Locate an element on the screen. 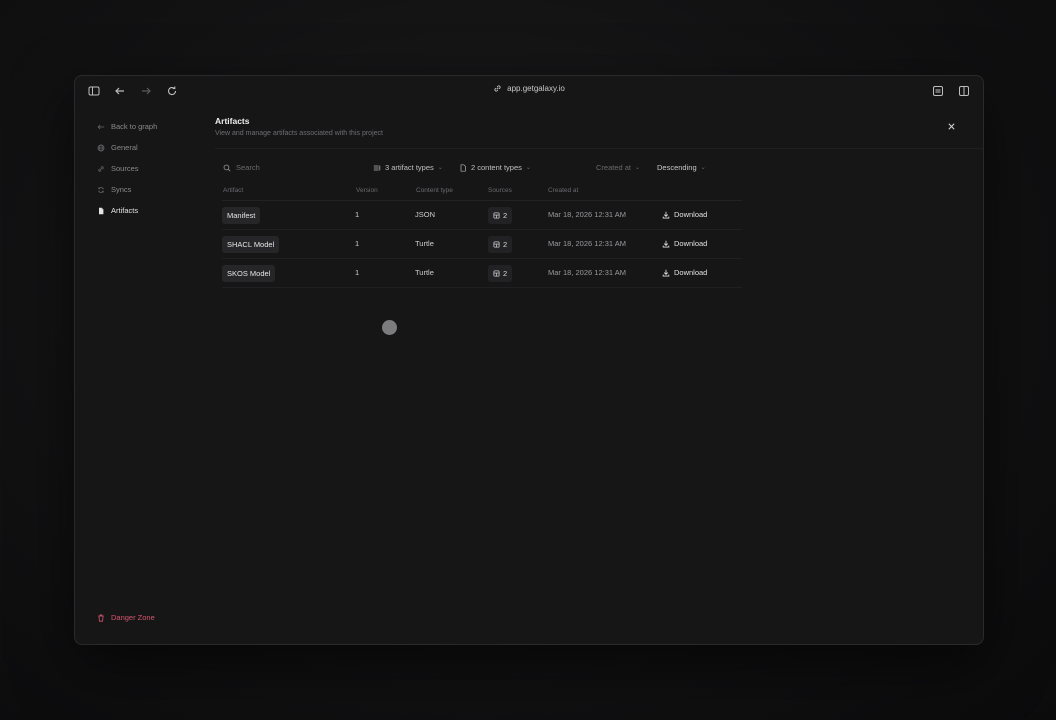 This screenshot has height=720, width=1056. reader-icon is located at coordinates (938, 91).